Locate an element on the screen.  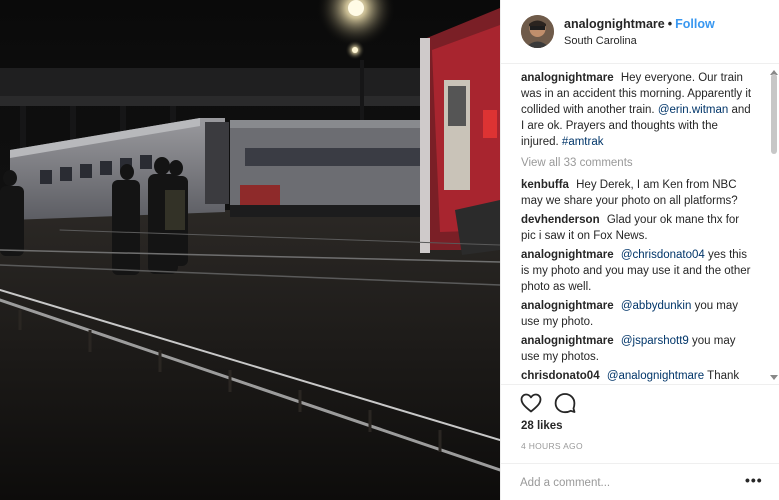
post-timestamp: 4 HOURS AGO is located at coordinates (552, 446).